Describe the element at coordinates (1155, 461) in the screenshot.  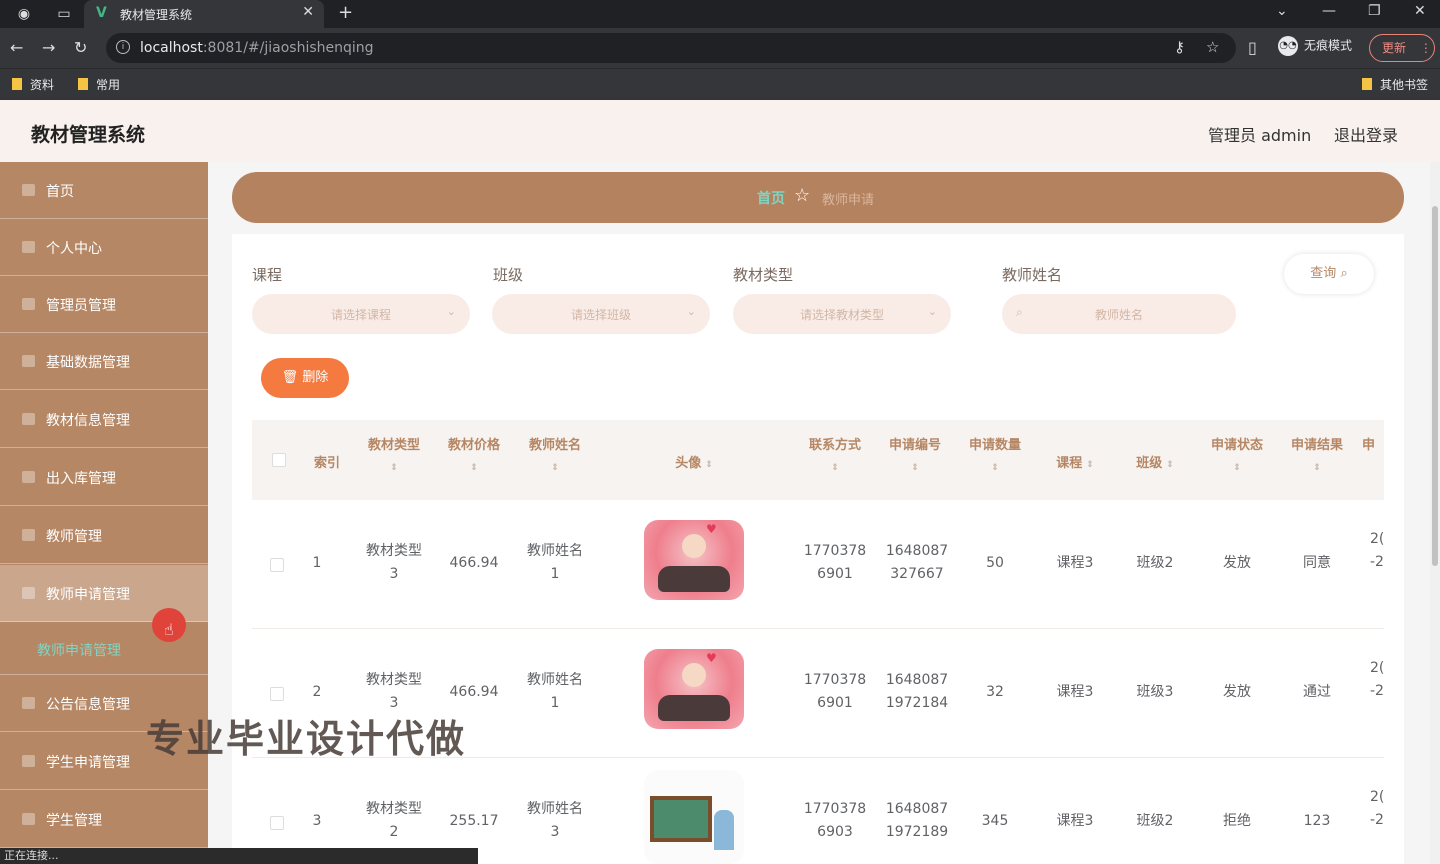
I see `col-class: 班级 ⇕` at that location.